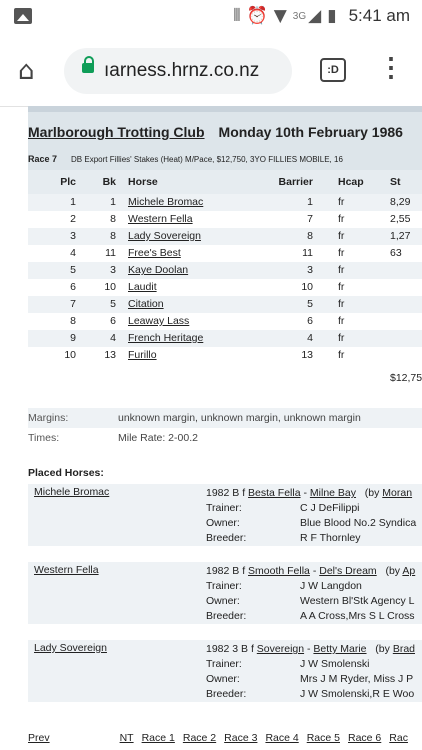 Image resolution: width=422 pixels, height=750 pixels. Describe the element at coordinates (404, 649) in the screenshot. I see `damsire-link: Brad` at that location.